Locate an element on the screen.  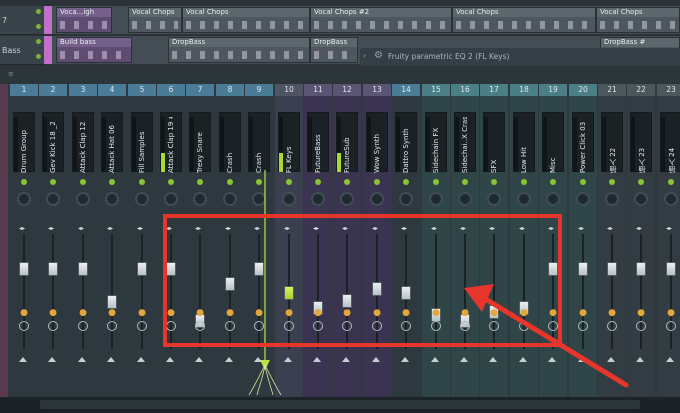
chevron-right-icon: › is located at coordinates (364, 55).